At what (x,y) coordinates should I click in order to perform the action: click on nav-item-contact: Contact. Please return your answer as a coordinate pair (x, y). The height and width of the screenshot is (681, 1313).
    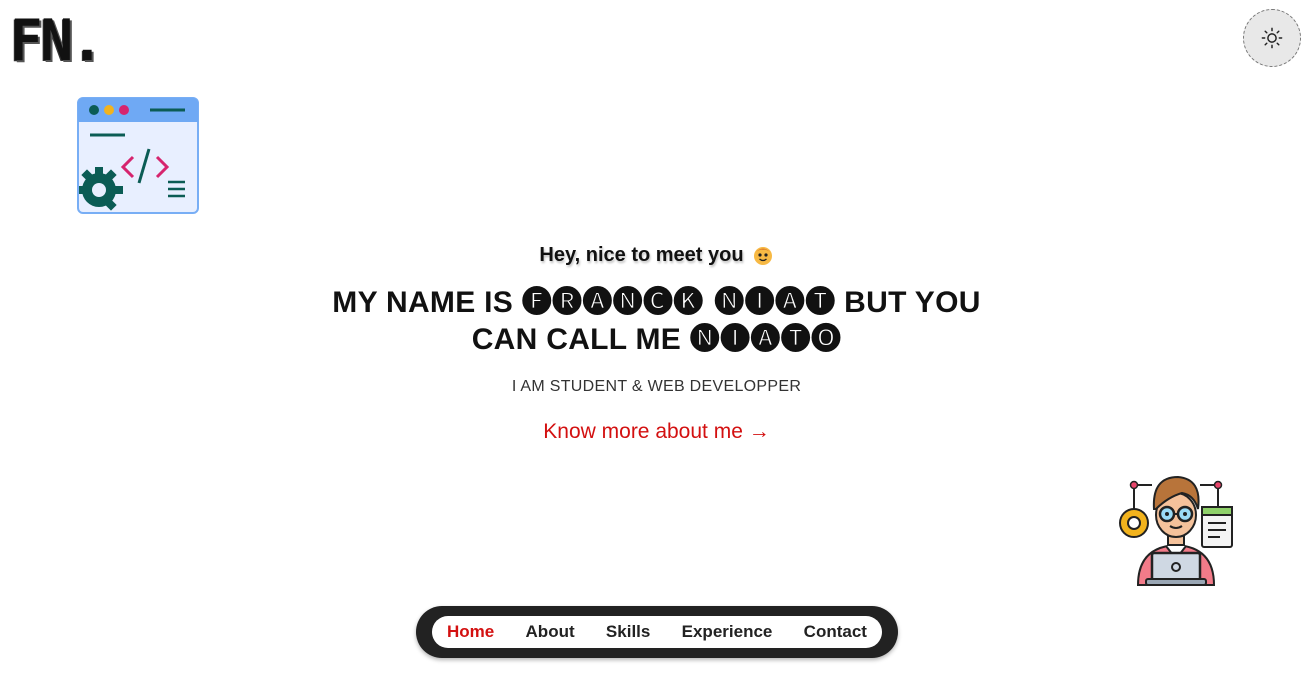
    Looking at the image, I should click on (835, 632).